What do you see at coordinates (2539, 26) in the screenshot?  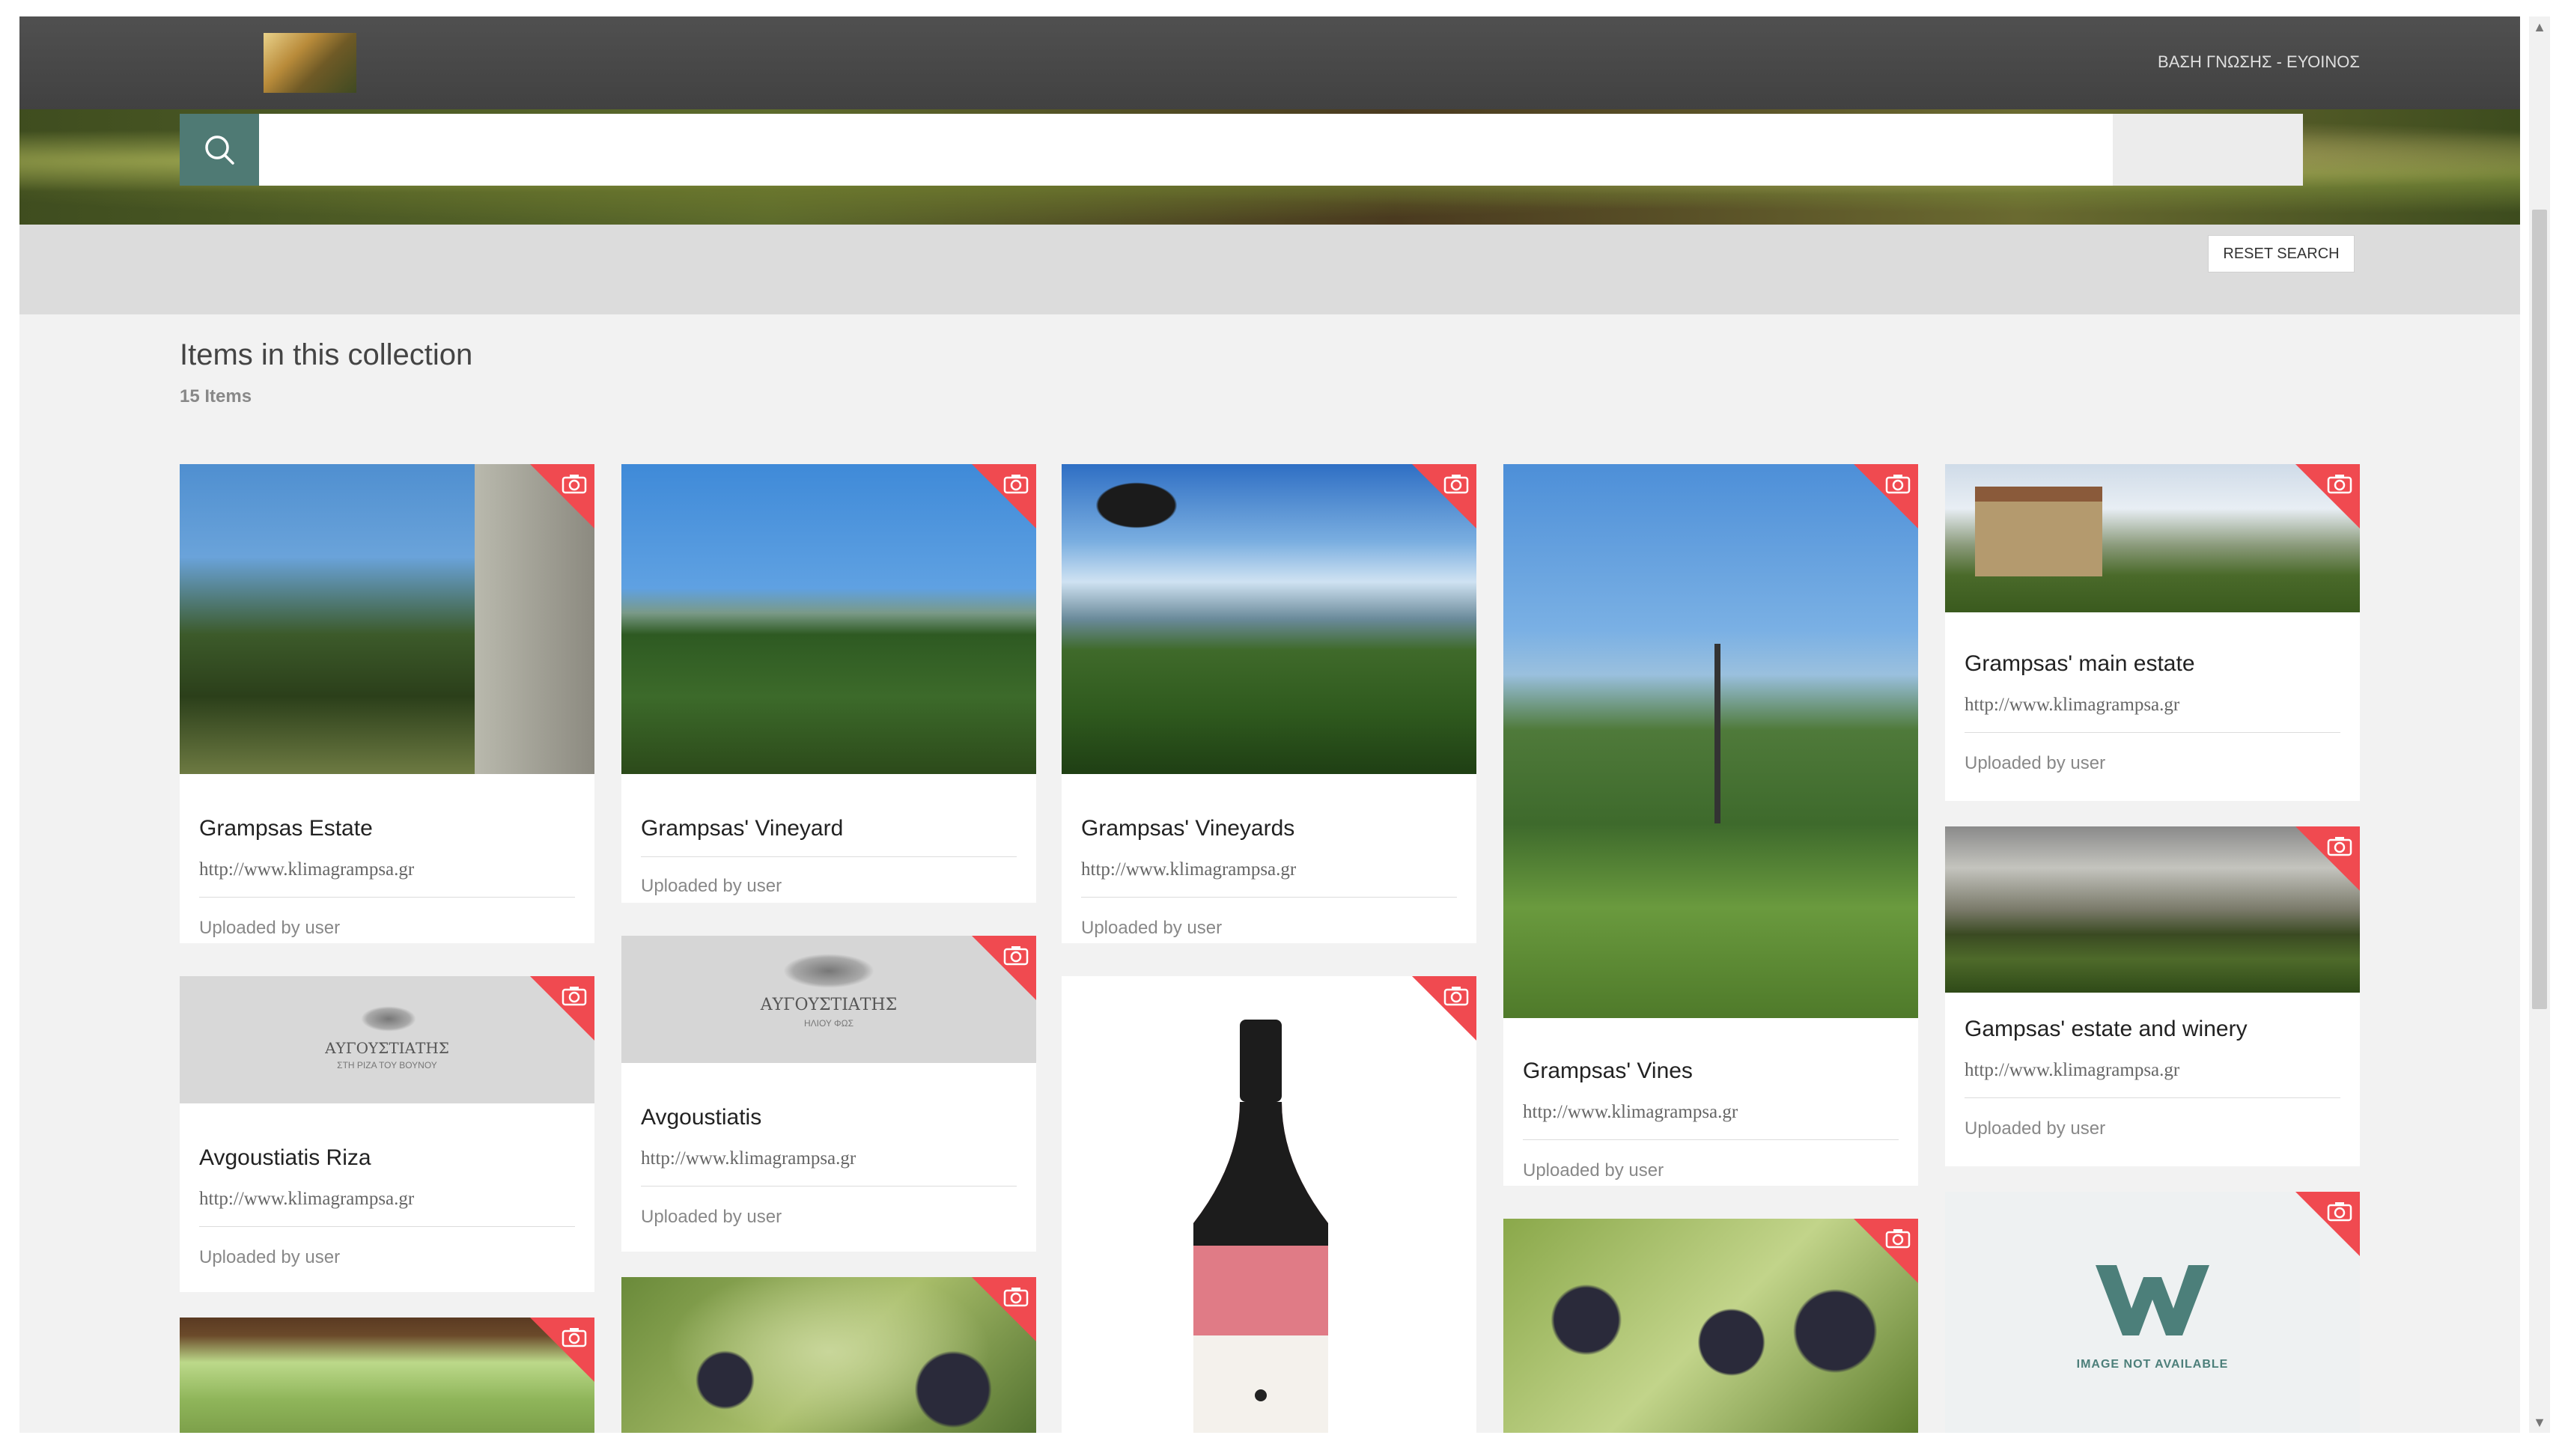 I see `scroll-up-arrow-icon: ▲` at bounding box center [2539, 26].